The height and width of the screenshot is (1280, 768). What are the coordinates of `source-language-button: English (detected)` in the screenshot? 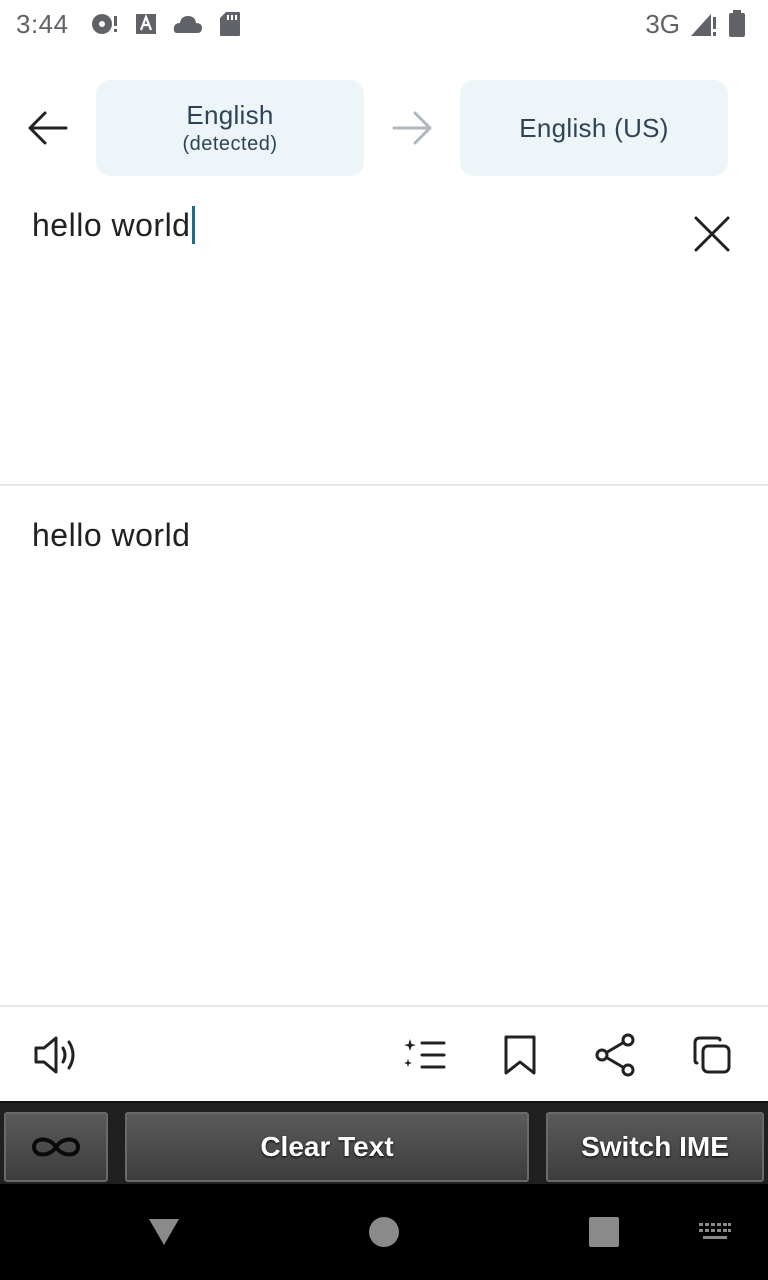 It's located at (230, 128).